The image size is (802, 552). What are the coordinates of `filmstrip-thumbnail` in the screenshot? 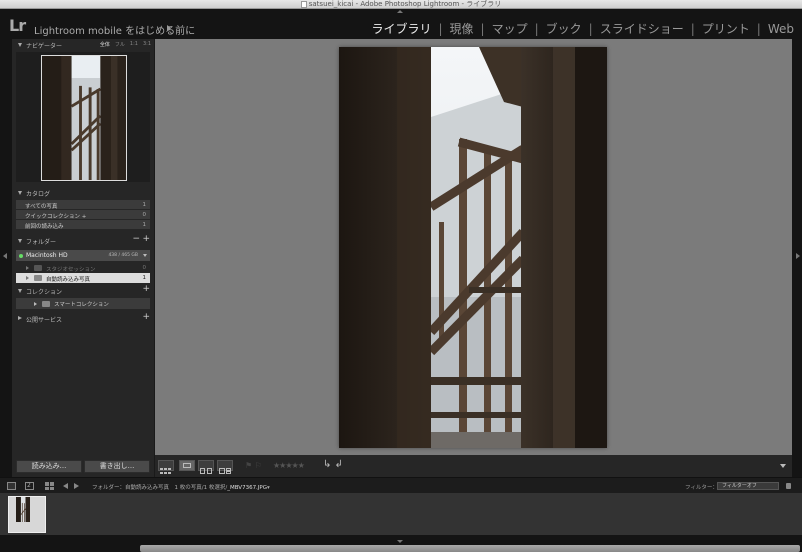 It's located at (23, 509).